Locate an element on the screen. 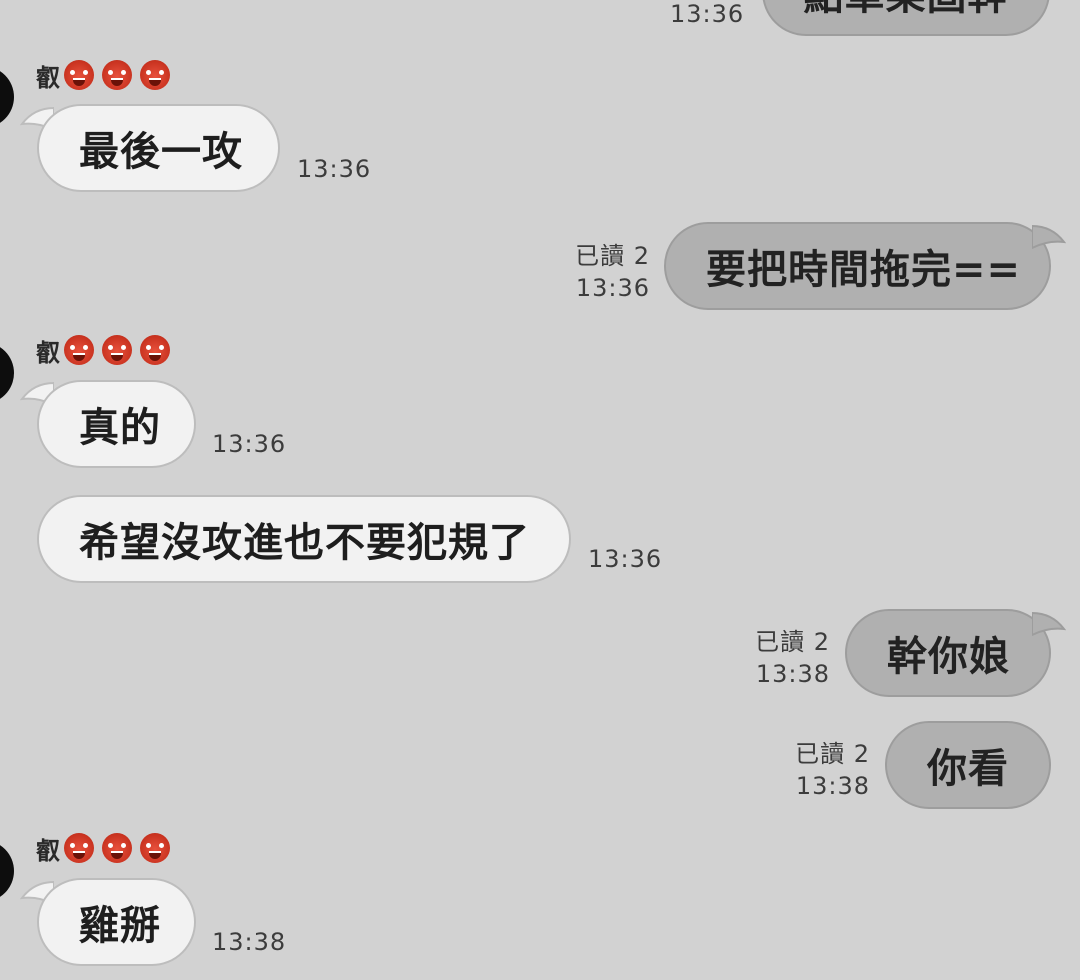 This screenshot has height=980, width=1080. incoming-message-bubble: 真的 is located at coordinates (116, 424).